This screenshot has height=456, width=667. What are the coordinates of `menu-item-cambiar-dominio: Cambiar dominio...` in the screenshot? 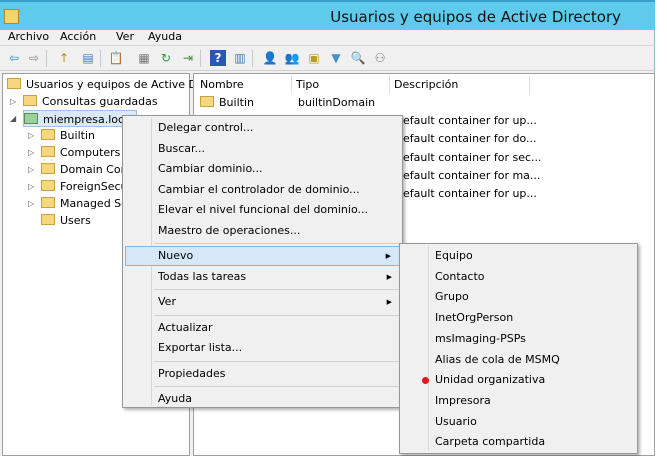 It's located at (262, 169).